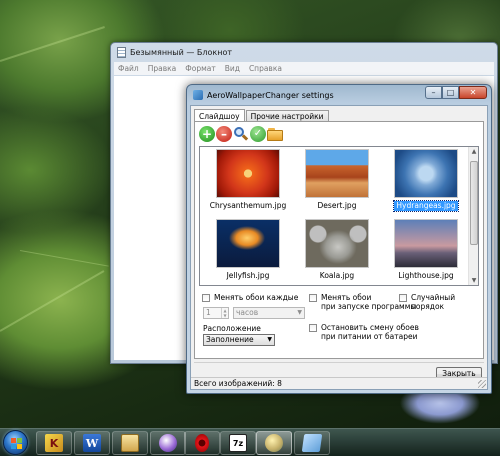 Image resolution: width=500 pixels, height=456 pixels. I want to click on maximize-button: □, so click(450, 92).